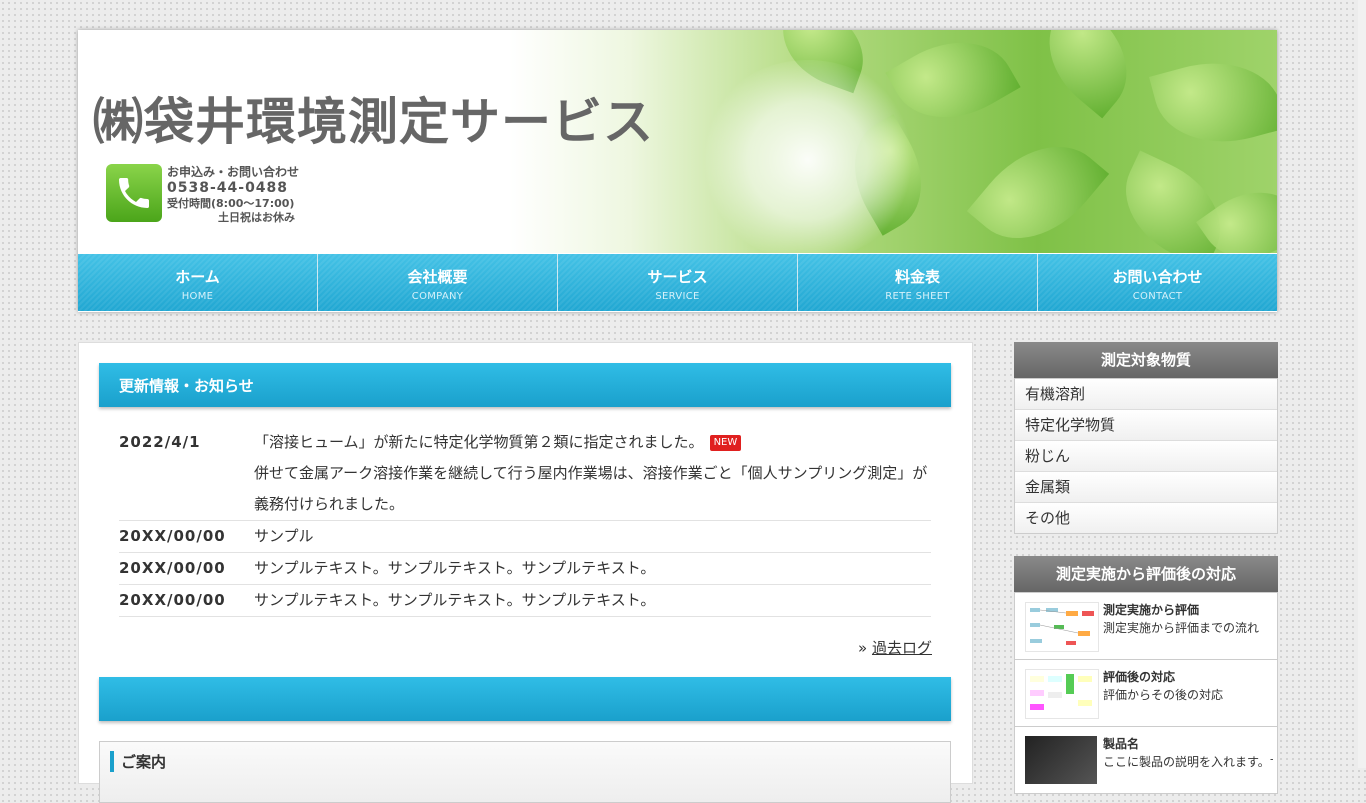 The width and height of the screenshot is (1366, 803). What do you see at coordinates (1146, 394) in the screenshot?
I see `substance-organic-solvent: 有機溶剤` at bounding box center [1146, 394].